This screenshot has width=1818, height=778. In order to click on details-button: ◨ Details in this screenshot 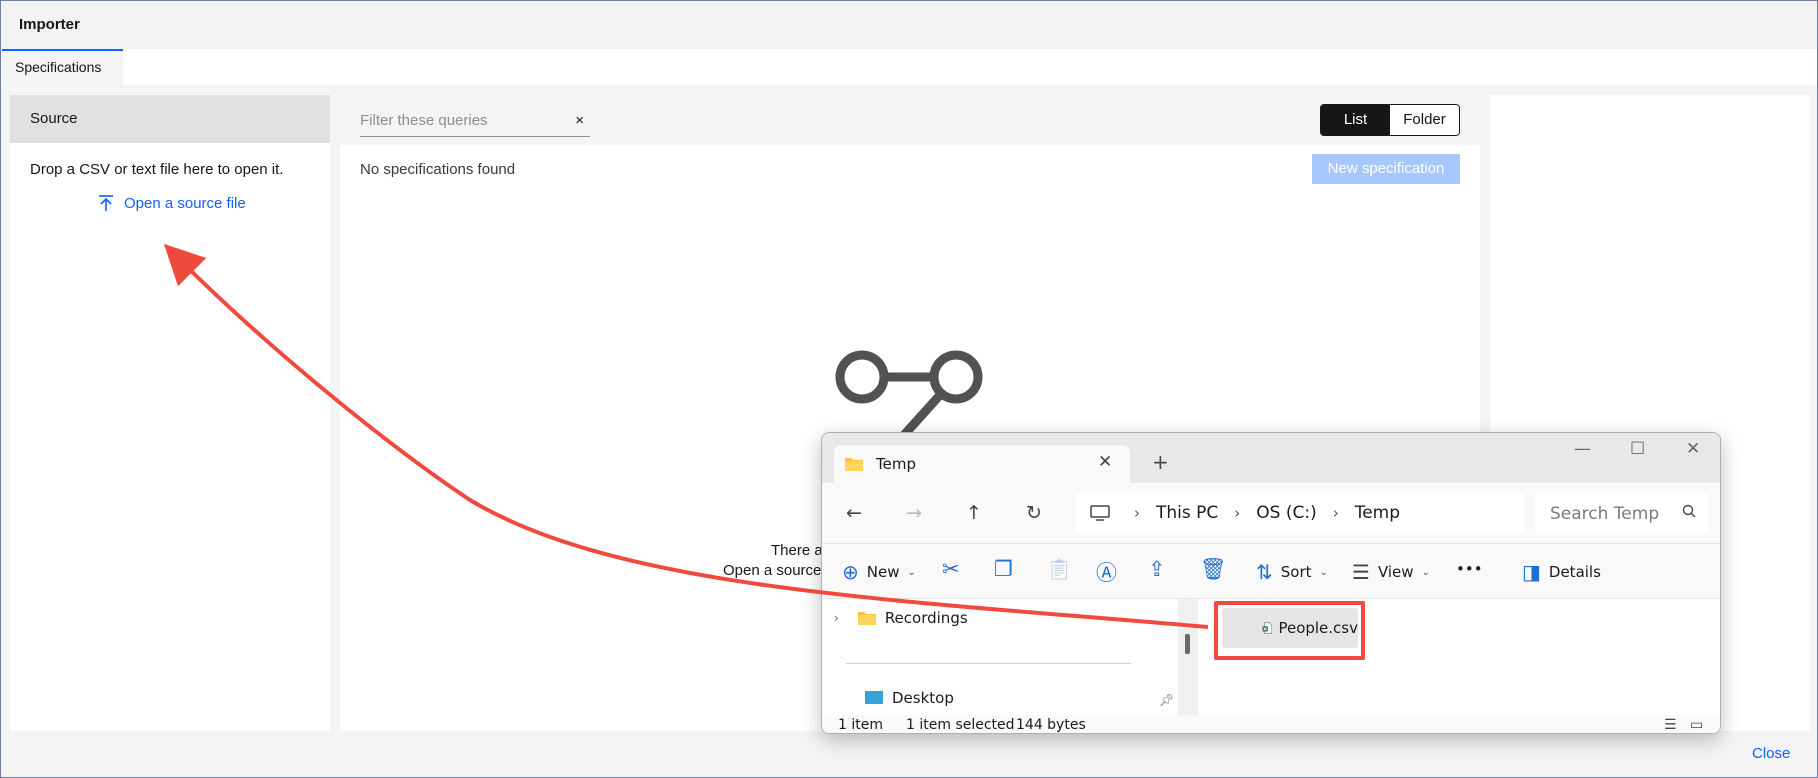, I will do `click(1561, 572)`.